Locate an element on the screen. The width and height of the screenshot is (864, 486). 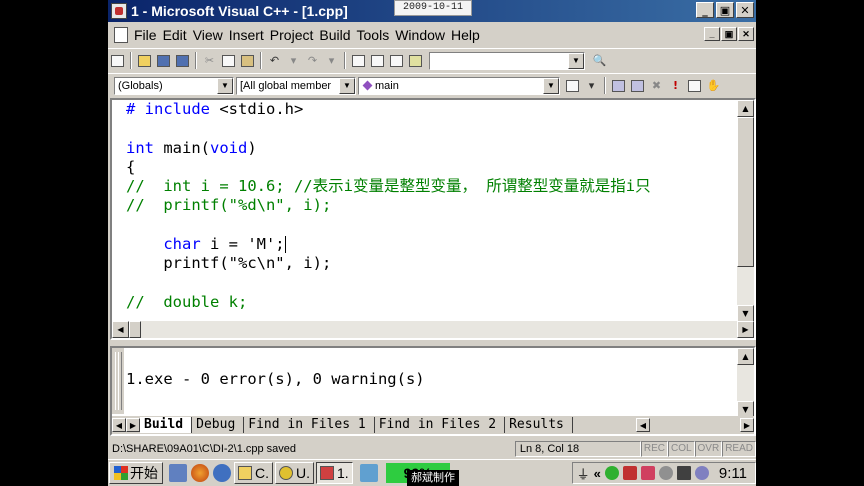
taskbar-button-vc: 1. is located at coordinates (334, 473).